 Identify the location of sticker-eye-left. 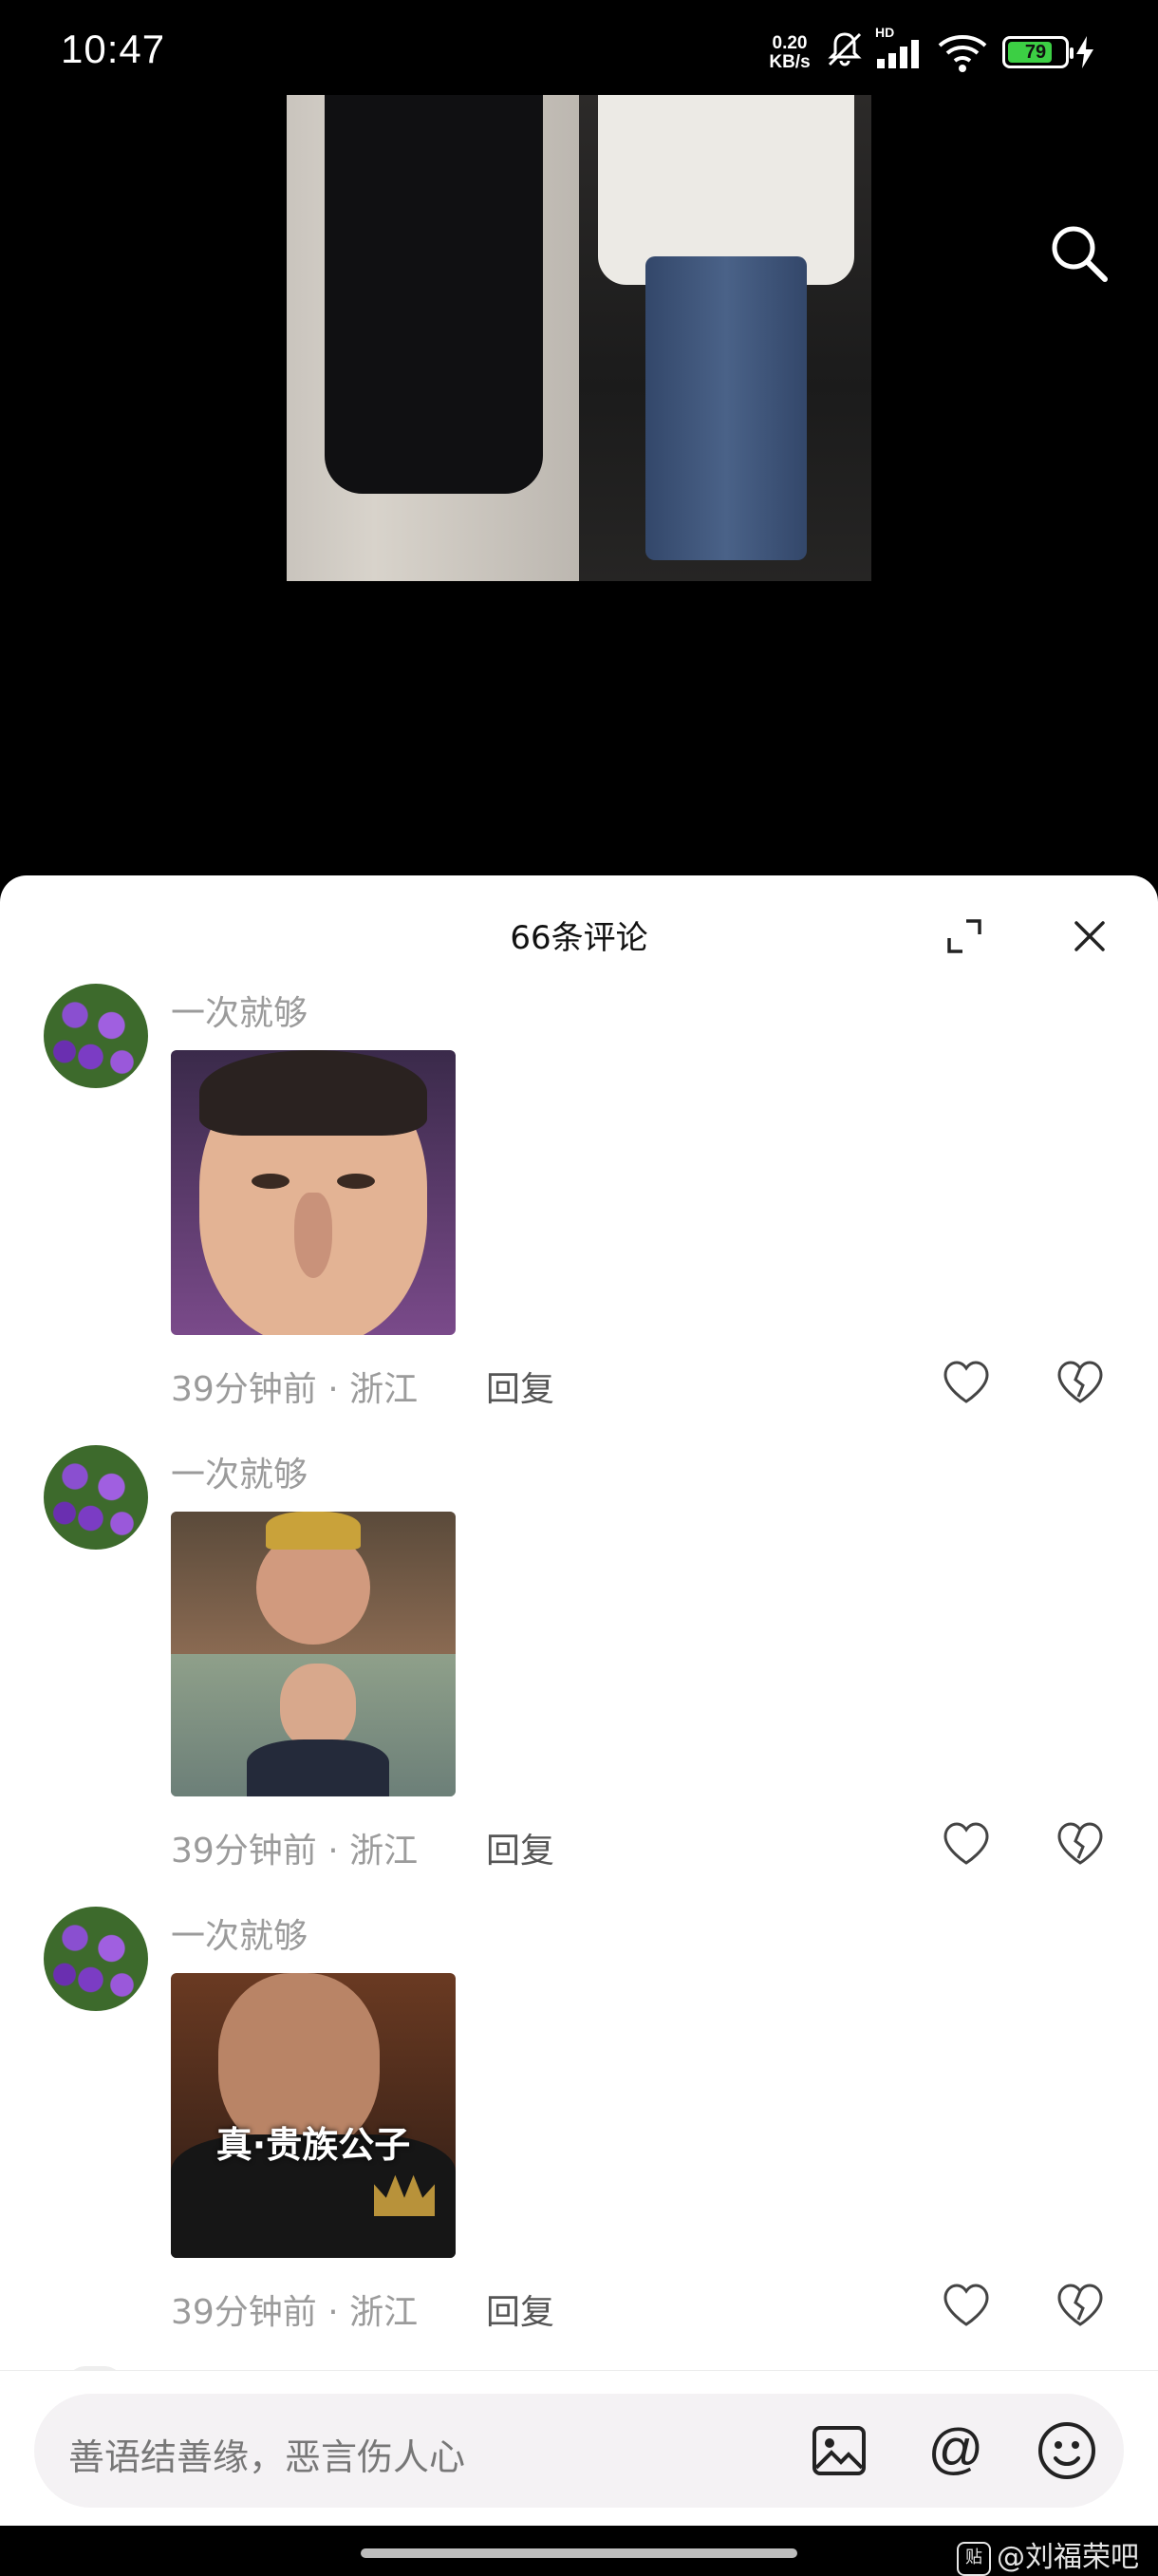
(271, 1181).